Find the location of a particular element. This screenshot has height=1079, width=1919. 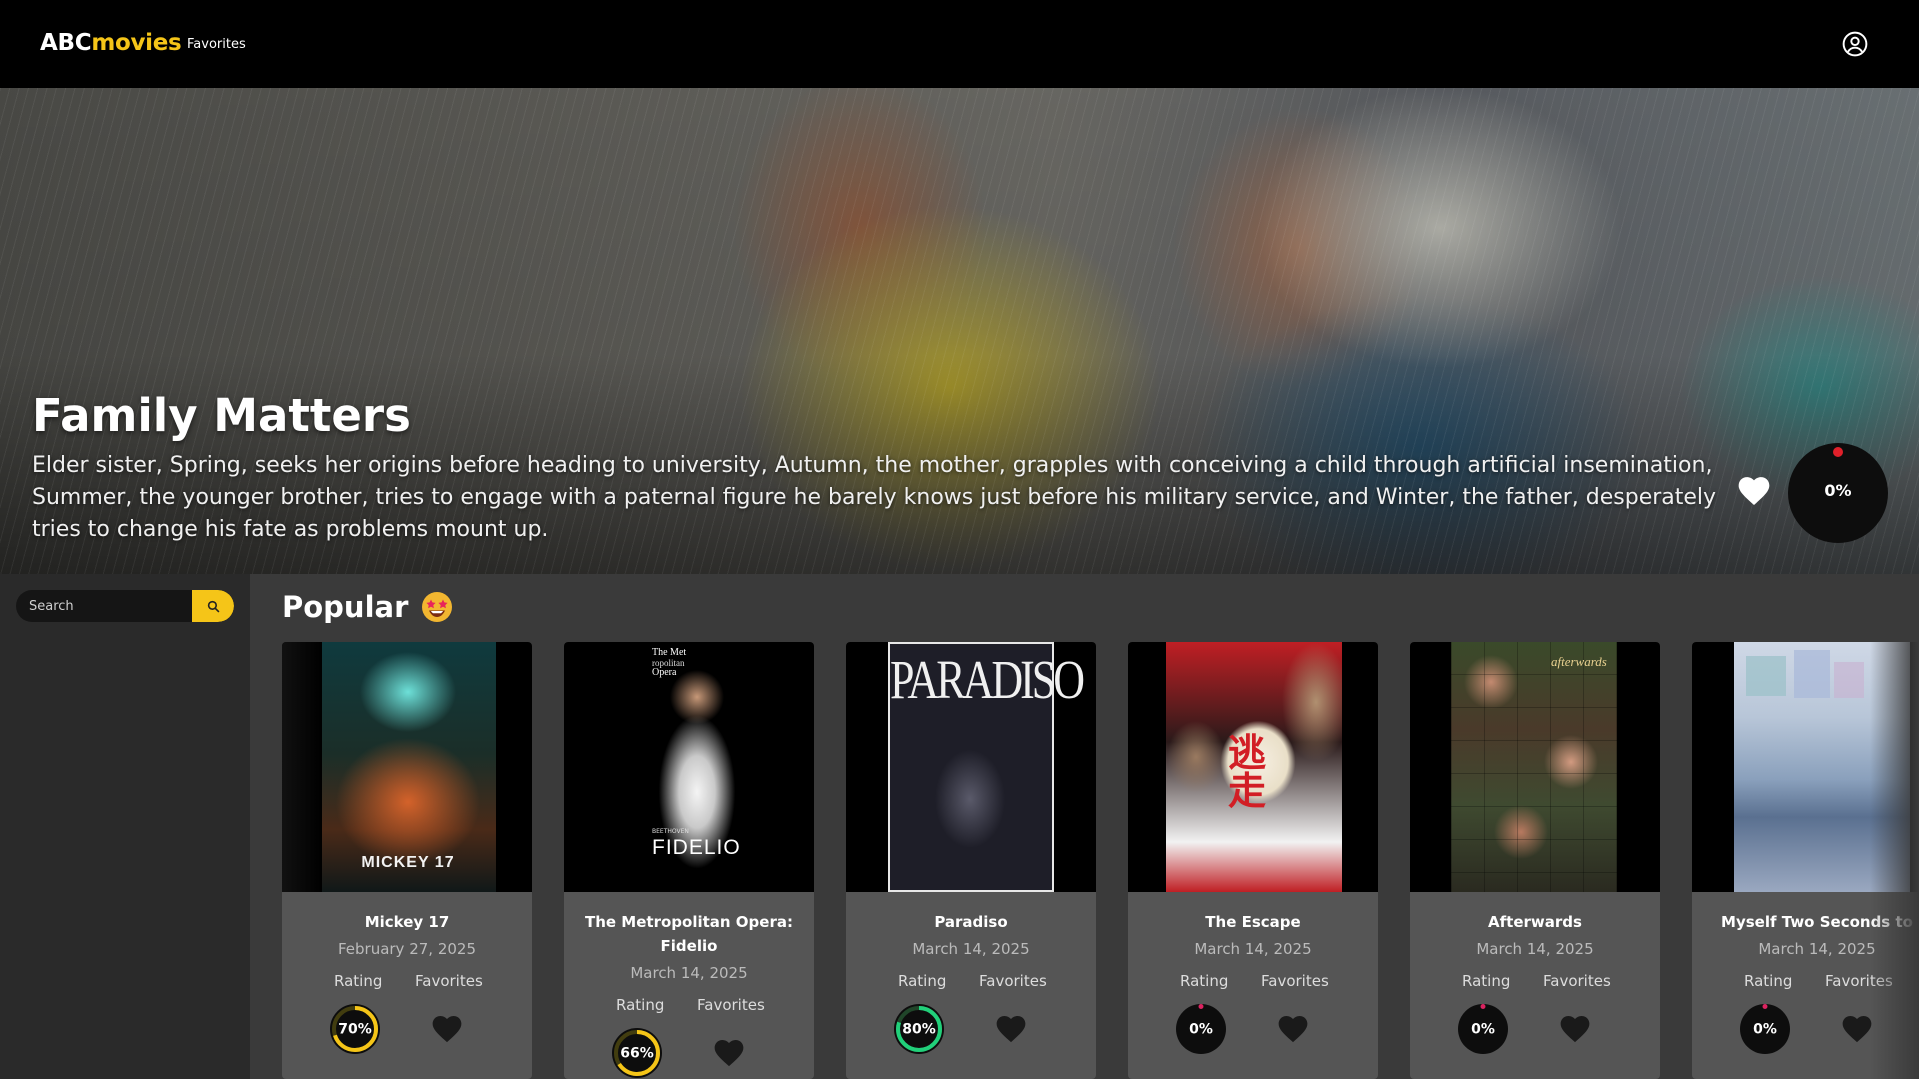

logo-abc: ABC is located at coordinates (66, 43).